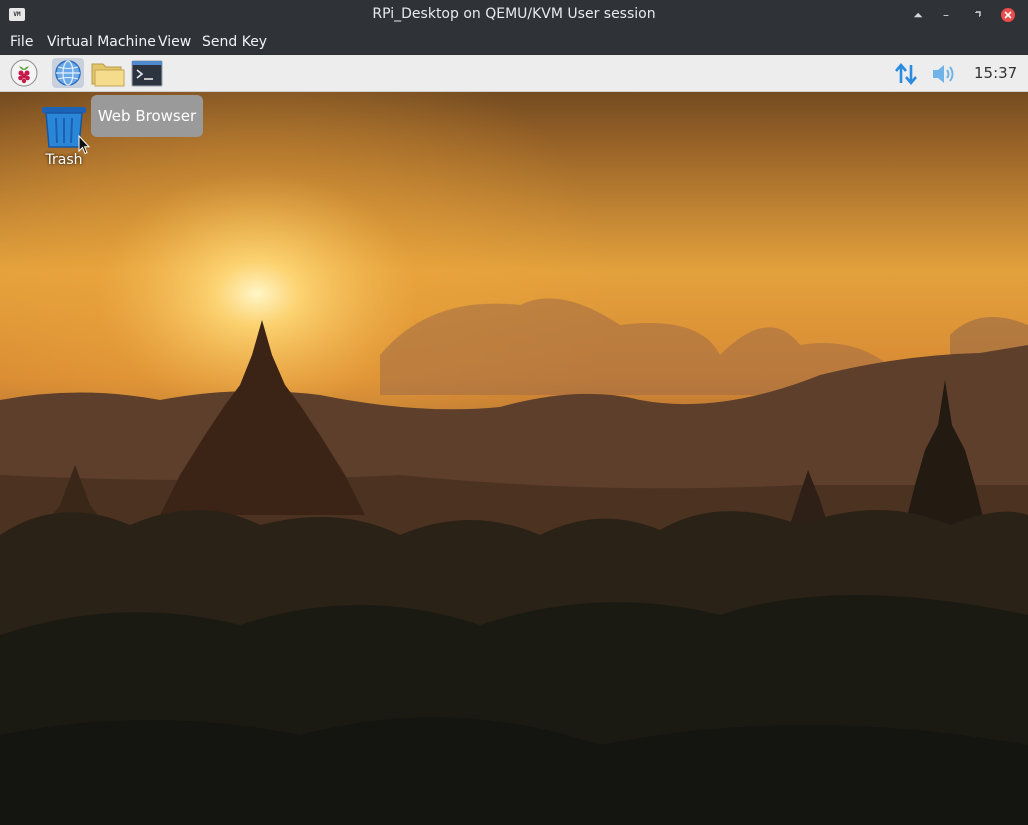 This screenshot has height=825, width=1028. What do you see at coordinates (946, 15) in the screenshot?
I see `minimize-button: –` at bounding box center [946, 15].